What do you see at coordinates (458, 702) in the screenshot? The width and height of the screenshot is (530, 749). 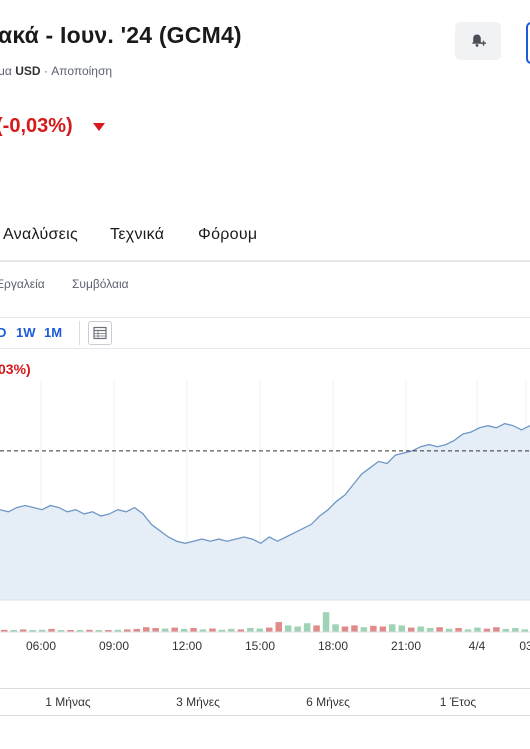 I see `period-1-year: 1 Έτος` at bounding box center [458, 702].